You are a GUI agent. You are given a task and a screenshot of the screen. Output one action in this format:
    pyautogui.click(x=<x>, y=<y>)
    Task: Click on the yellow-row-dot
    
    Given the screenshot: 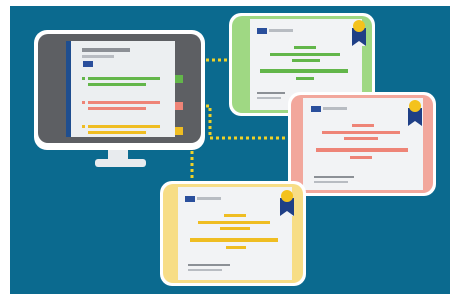 What is the action you would take?
    pyautogui.click(x=83, y=126)
    